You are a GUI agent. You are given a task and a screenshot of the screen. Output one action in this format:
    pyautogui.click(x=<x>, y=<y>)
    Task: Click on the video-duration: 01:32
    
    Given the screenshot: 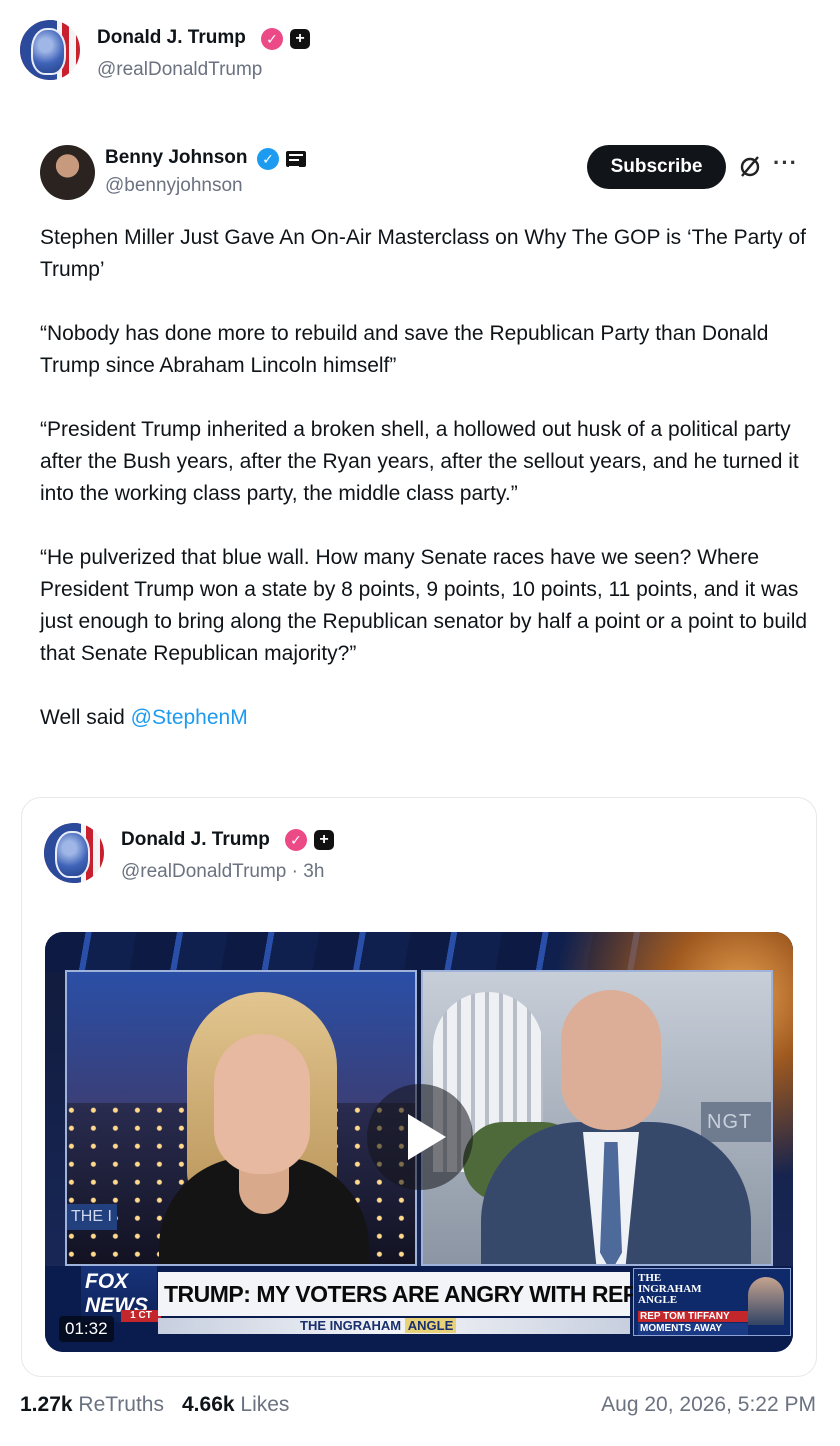 What is the action you would take?
    pyautogui.click(x=86, y=1329)
    